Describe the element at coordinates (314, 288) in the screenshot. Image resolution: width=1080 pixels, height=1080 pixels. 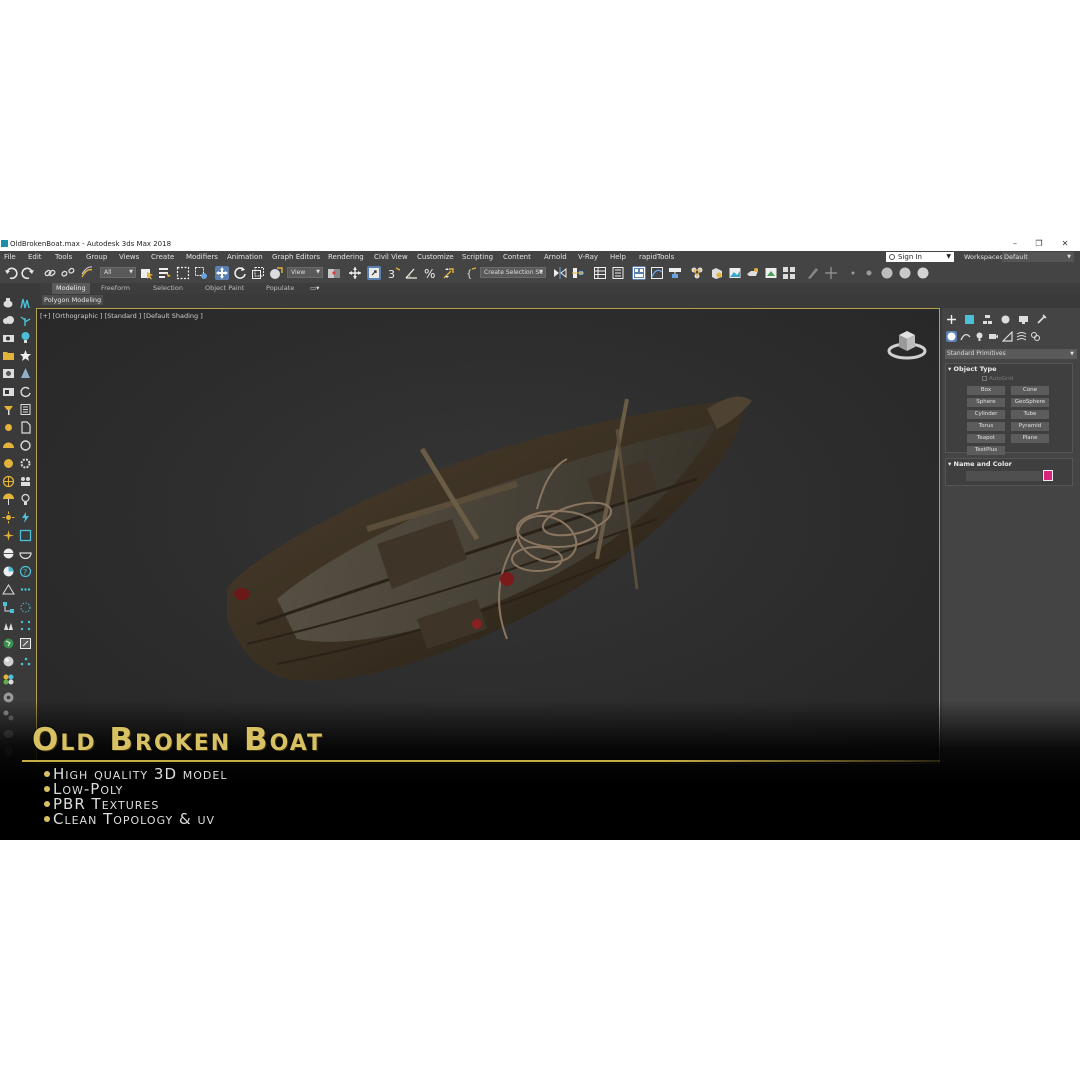
I see `ribbon-options-icon: ▭▾` at that location.